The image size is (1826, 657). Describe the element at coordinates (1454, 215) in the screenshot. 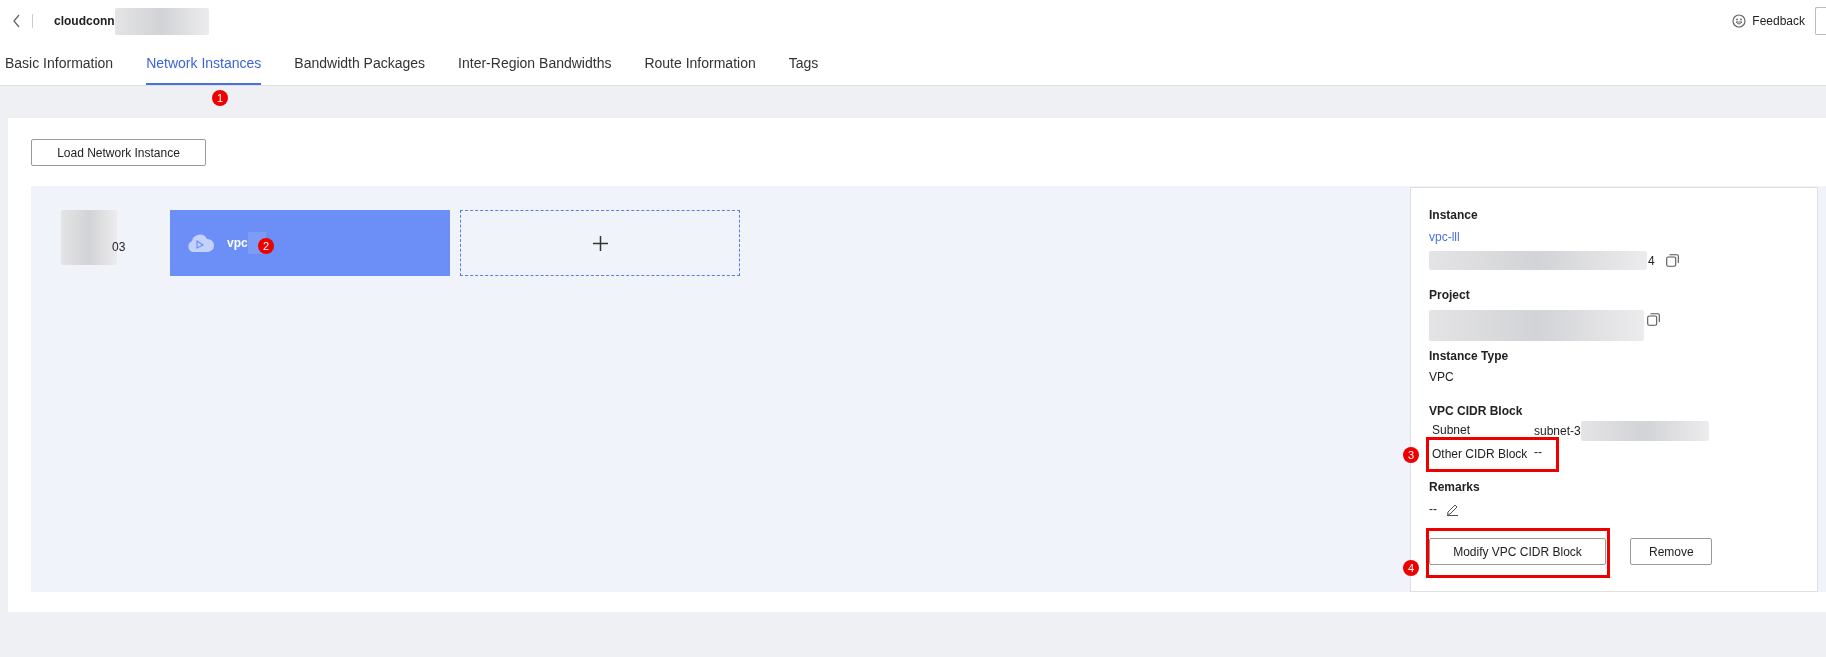

I see `field-label: Instance` at that location.